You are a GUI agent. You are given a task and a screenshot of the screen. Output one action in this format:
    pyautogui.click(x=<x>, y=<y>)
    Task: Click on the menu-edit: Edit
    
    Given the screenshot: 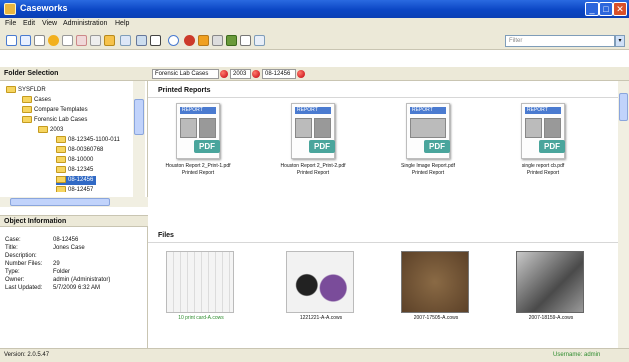 What is the action you would take?
    pyautogui.click(x=29, y=23)
    